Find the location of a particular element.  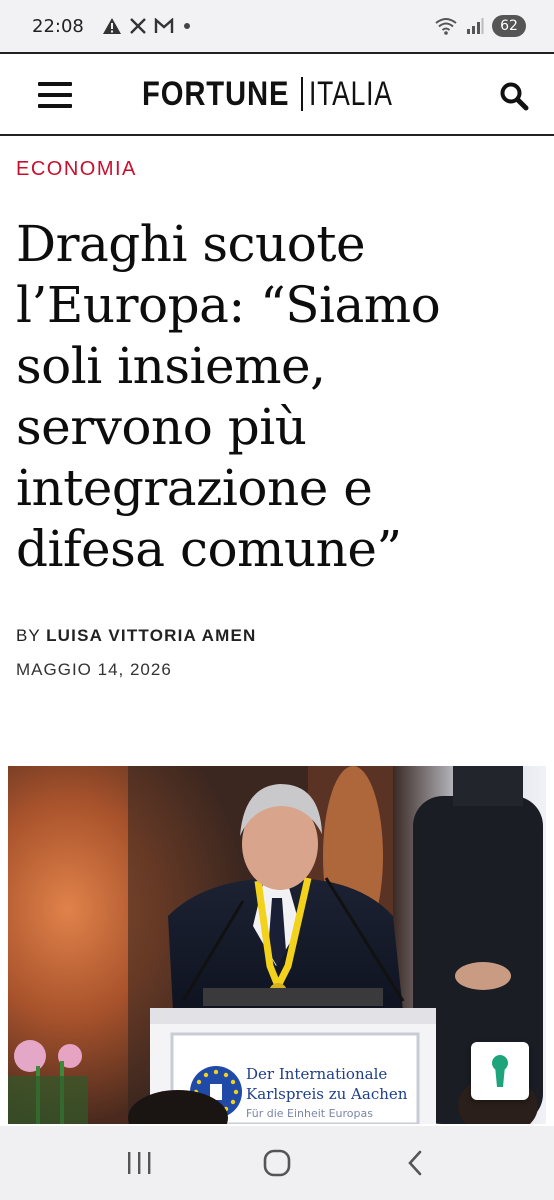

hamburger-menu-icon is located at coordinates (55, 95).